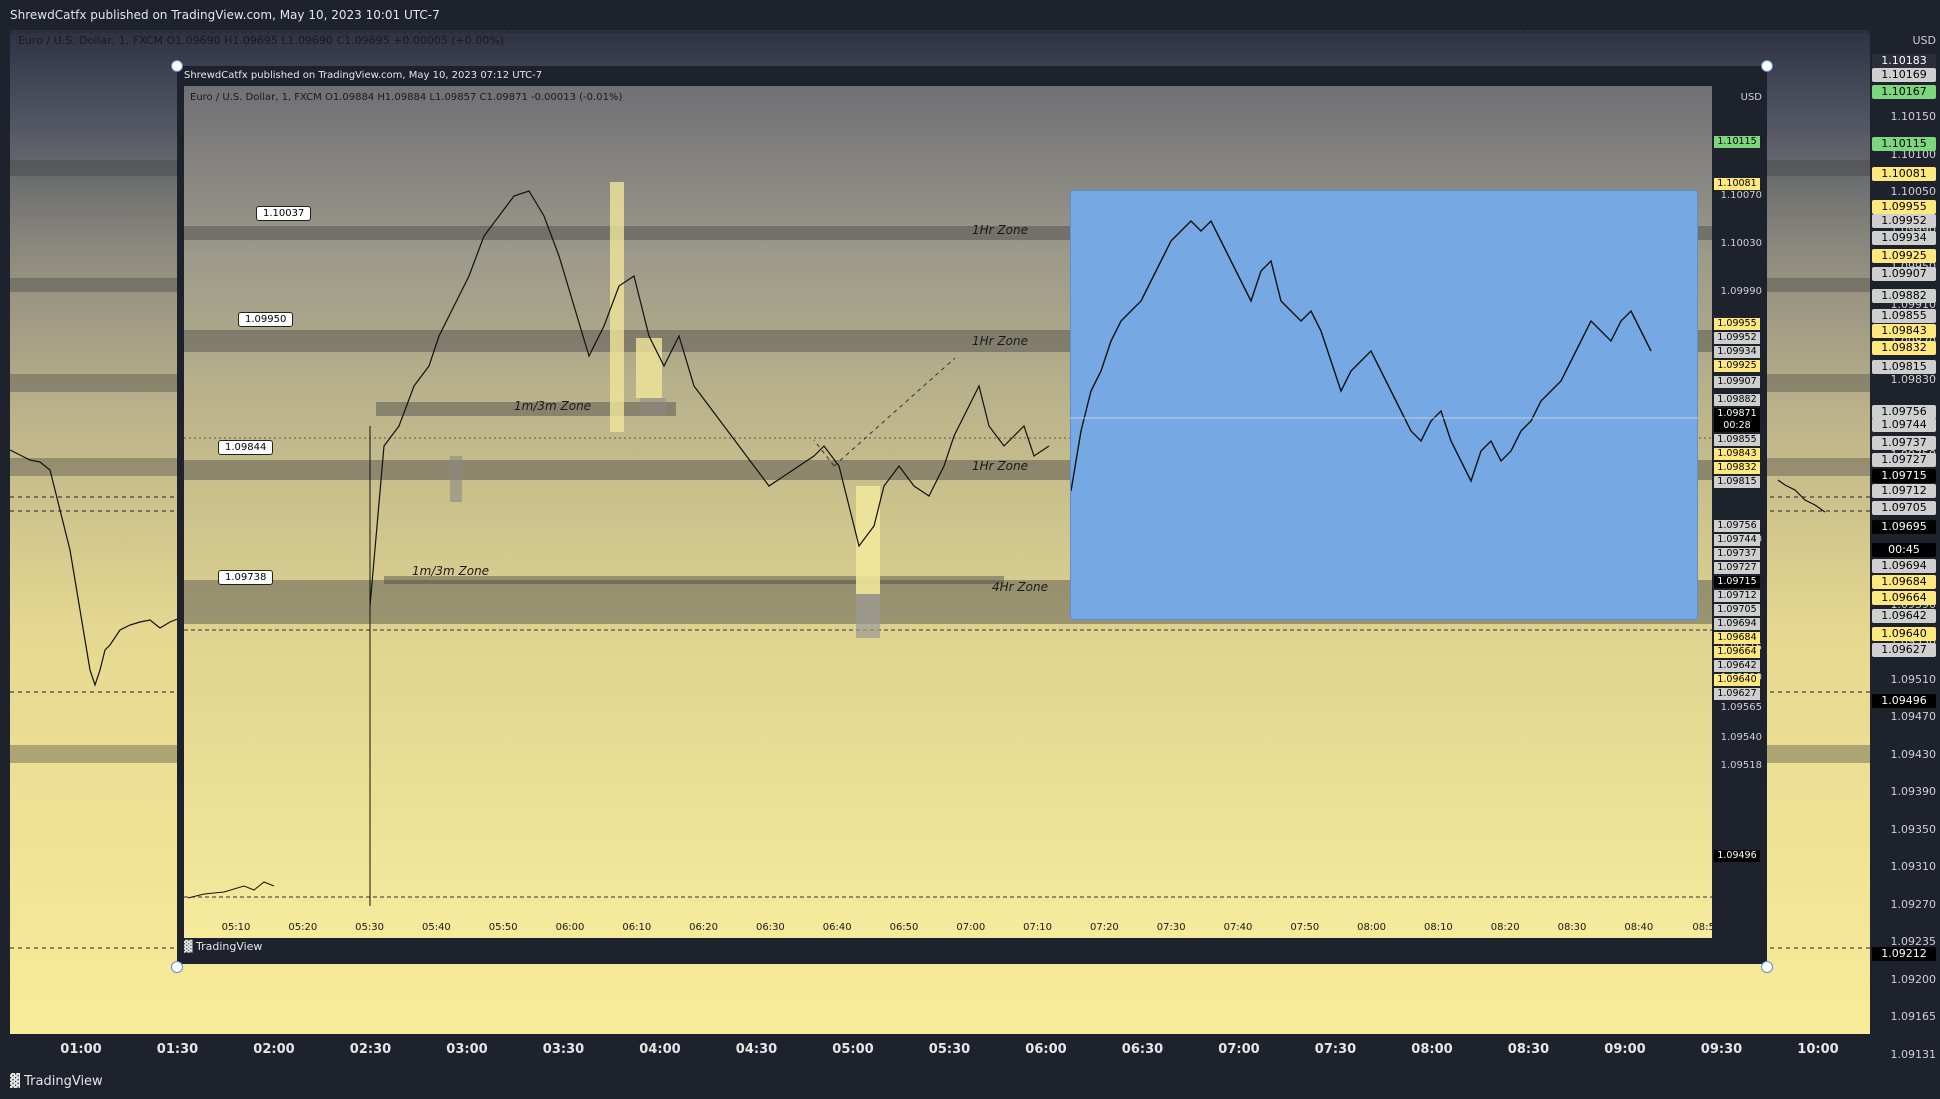 The height and width of the screenshot is (1099, 1940). Describe the element at coordinates (63, 1081) in the screenshot. I see `brand-text: TradingView` at that location.